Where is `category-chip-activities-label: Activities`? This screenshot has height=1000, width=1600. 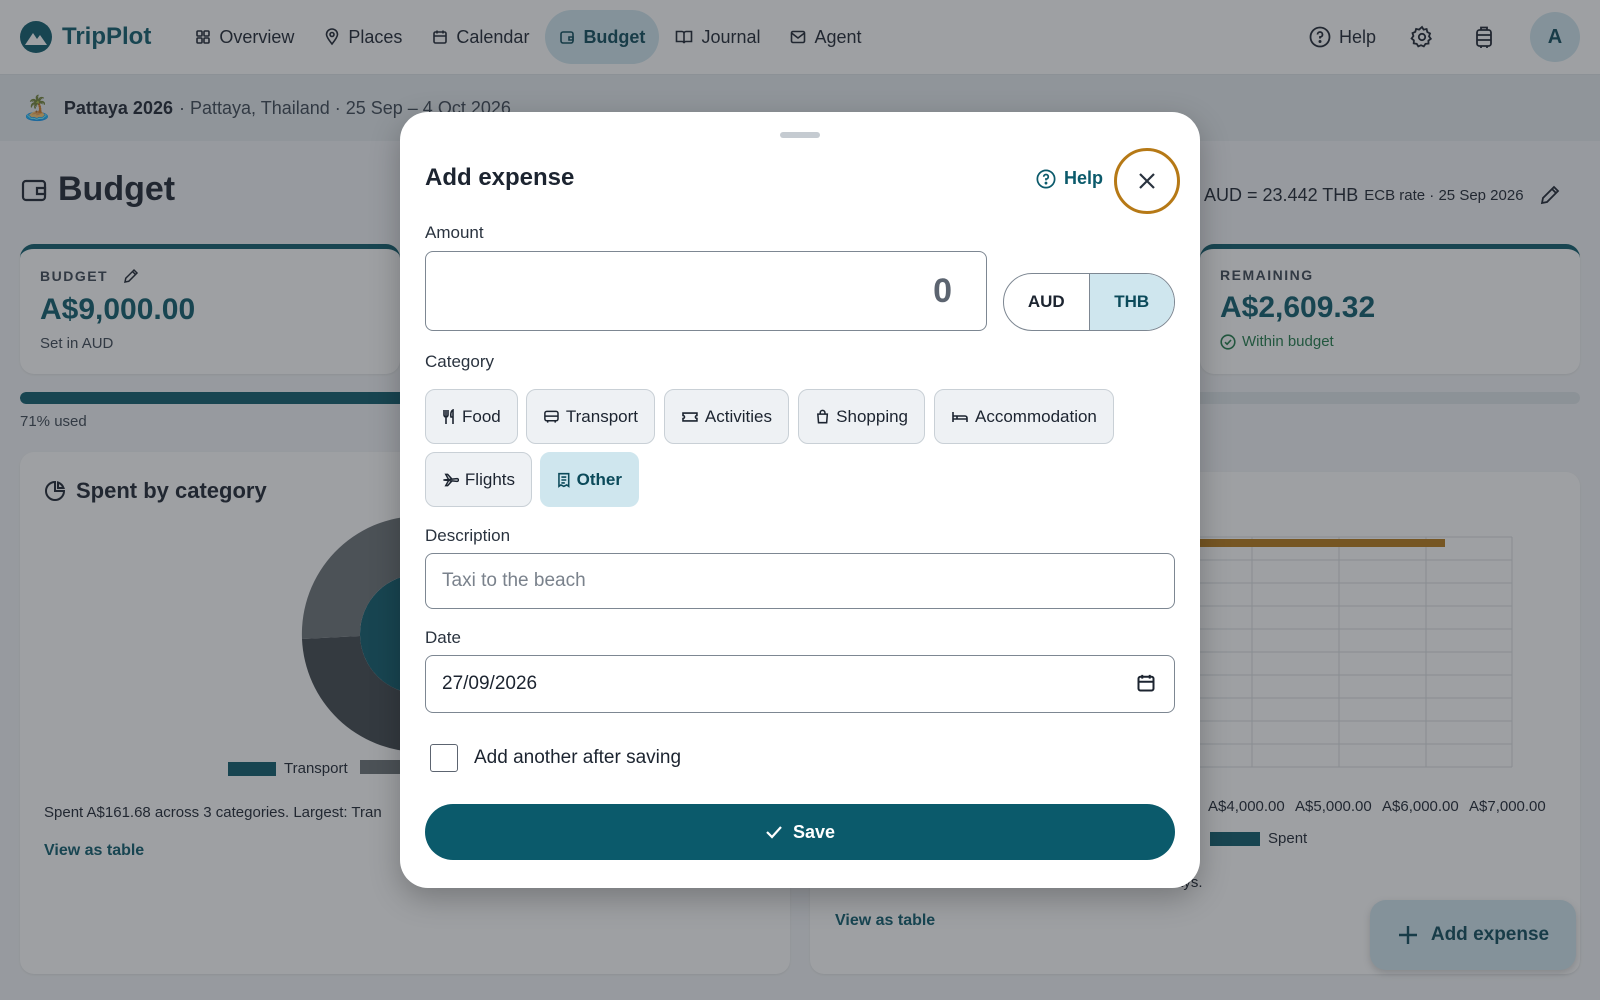
category-chip-activities-label: Activities is located at coordinates (738, 416).